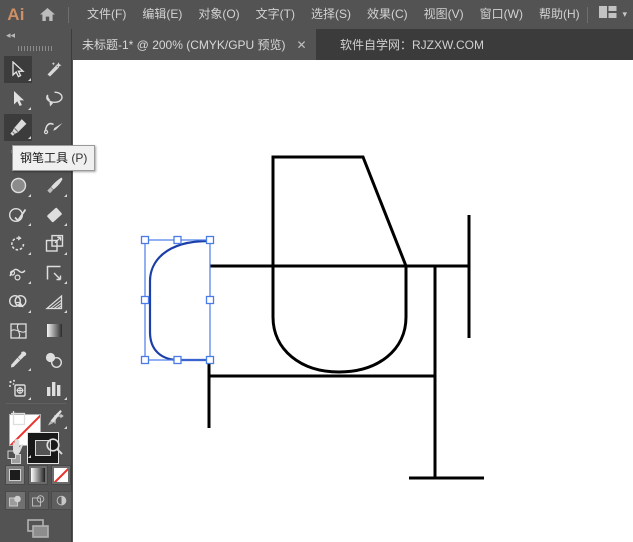  I want to click on column-graph-tool, so click(54, 388).